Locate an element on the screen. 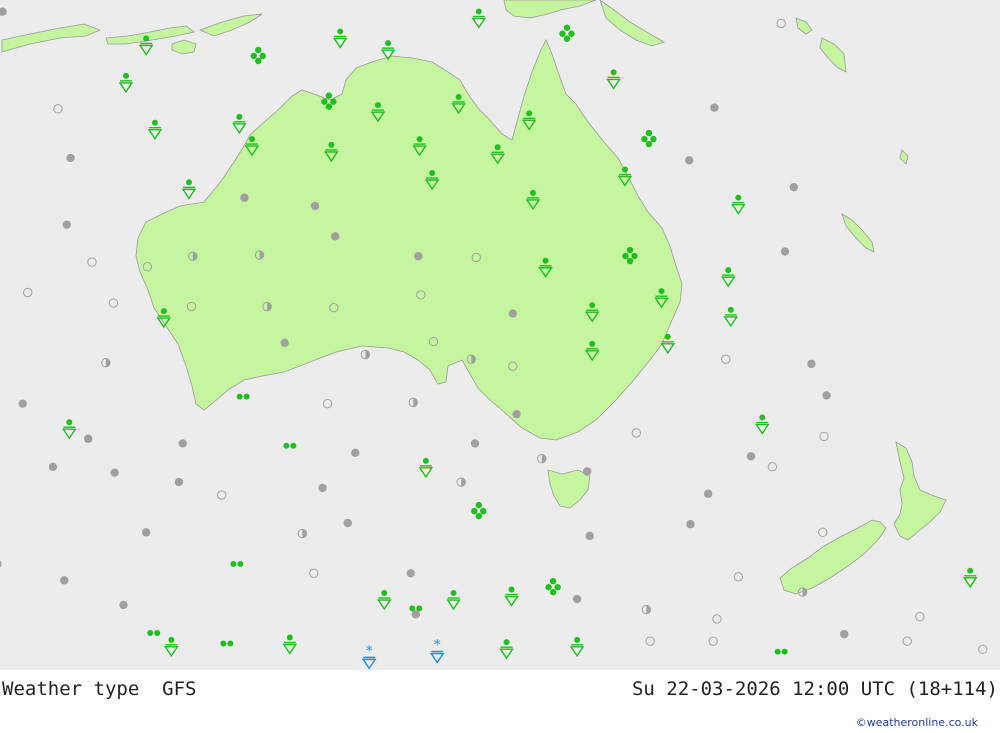  credit-link: ©weatheronline.co.uk is located at coordinates (917, 722).